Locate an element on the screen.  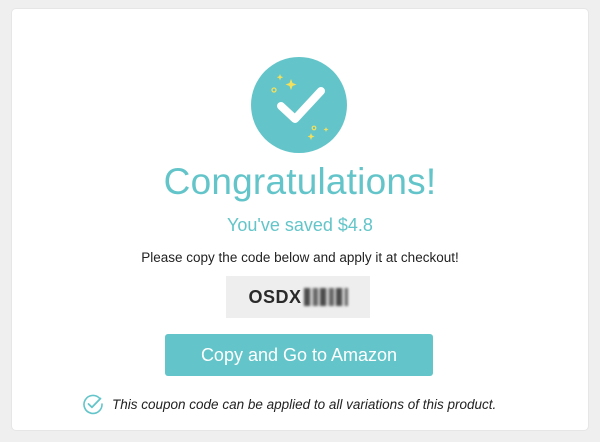
success-badge is located at coordinates (299, 105).